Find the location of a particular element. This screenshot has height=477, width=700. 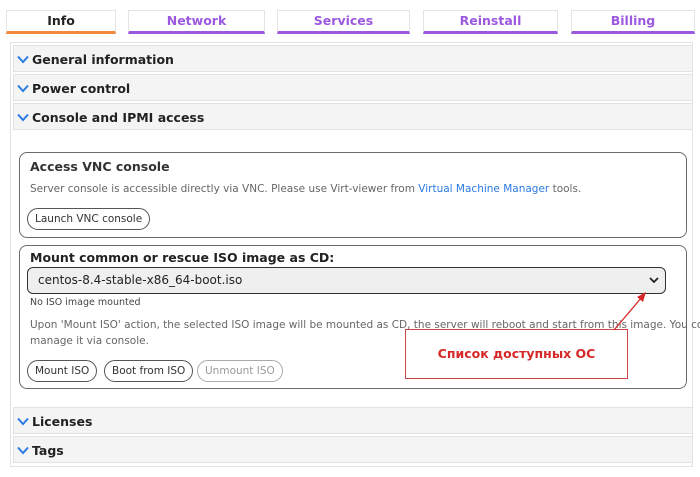

section-title: Tags is located at coordinates (48, 450).